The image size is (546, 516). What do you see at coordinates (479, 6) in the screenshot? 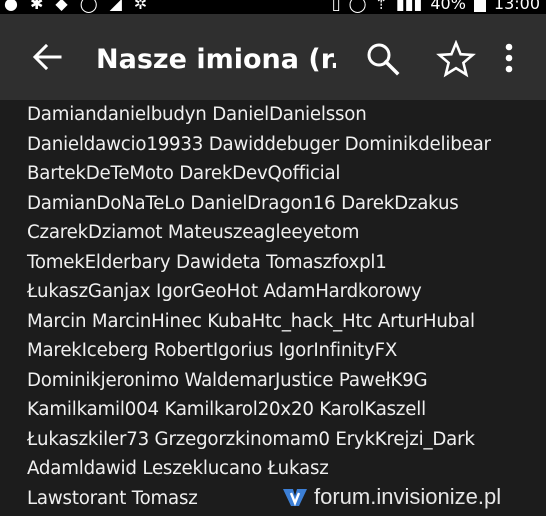
I see `battery-icon` at bounding box center [479, 6].